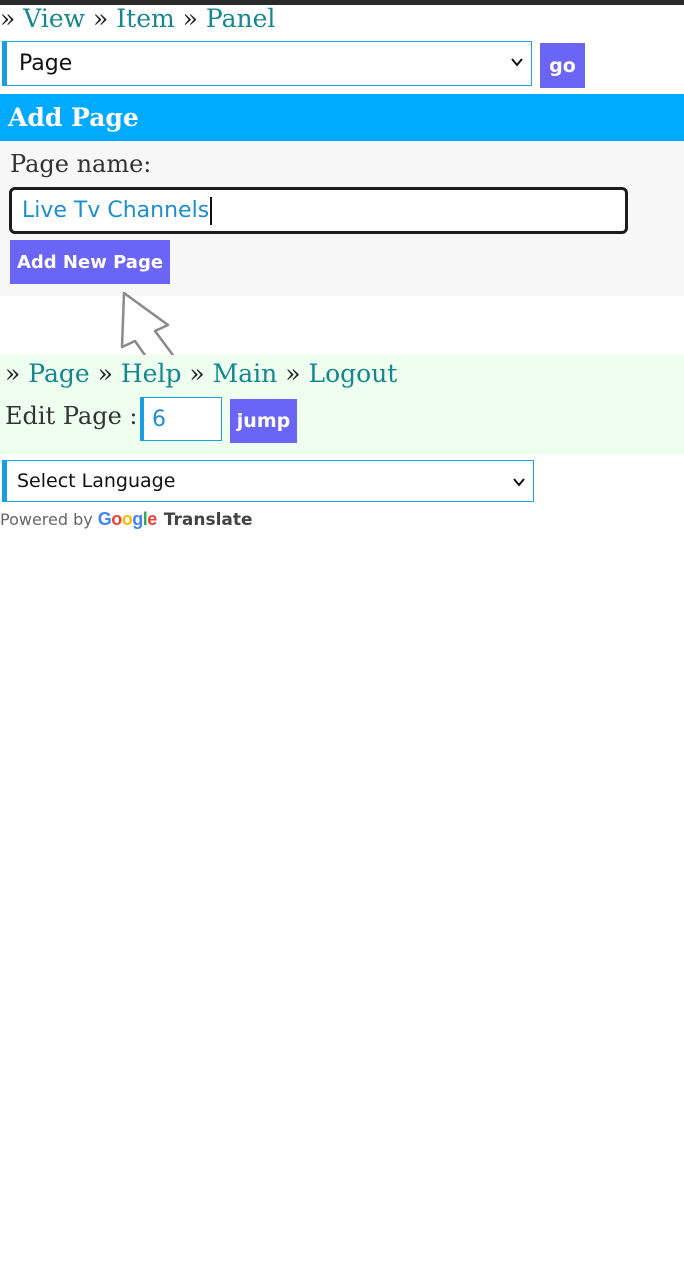  I want to click on page-type-select: Page, so click(267, 63).